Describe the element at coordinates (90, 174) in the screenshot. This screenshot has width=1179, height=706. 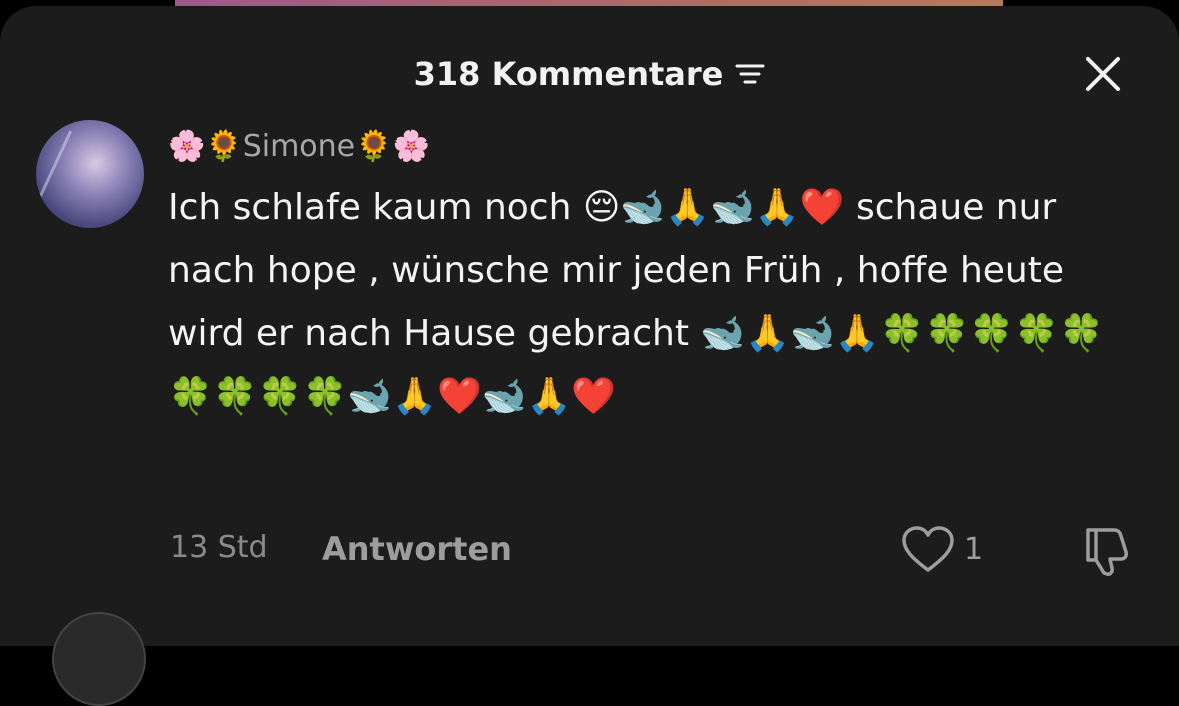
I see `user-avatar` at that location.